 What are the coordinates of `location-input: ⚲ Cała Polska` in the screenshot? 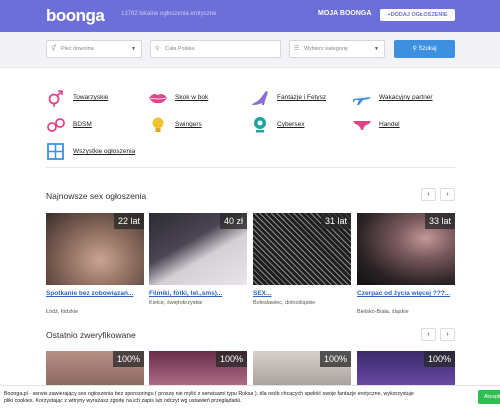 It's located at (215, 49).